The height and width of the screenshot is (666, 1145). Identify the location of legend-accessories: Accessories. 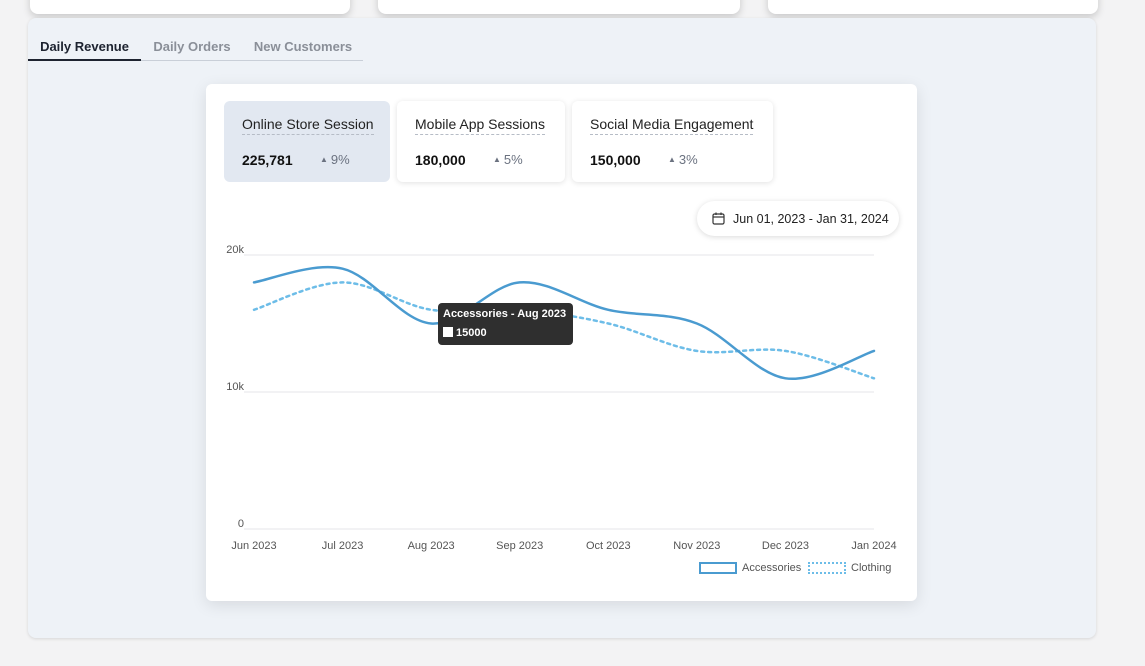
(750, 568).